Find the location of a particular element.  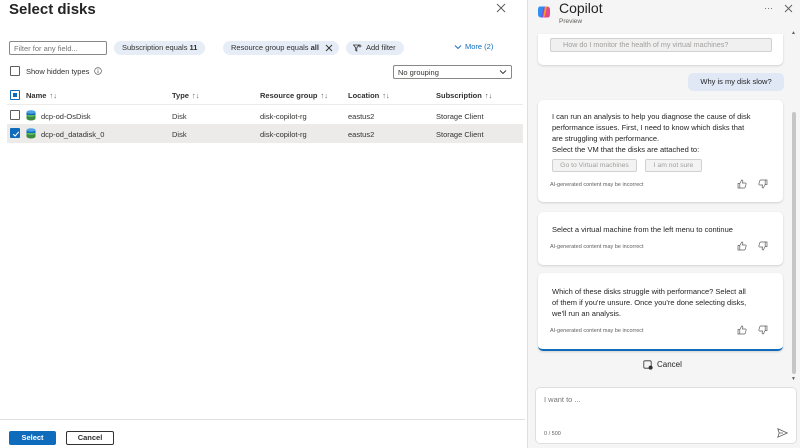

select-all-checkbox is located at coordinates (15, 95).